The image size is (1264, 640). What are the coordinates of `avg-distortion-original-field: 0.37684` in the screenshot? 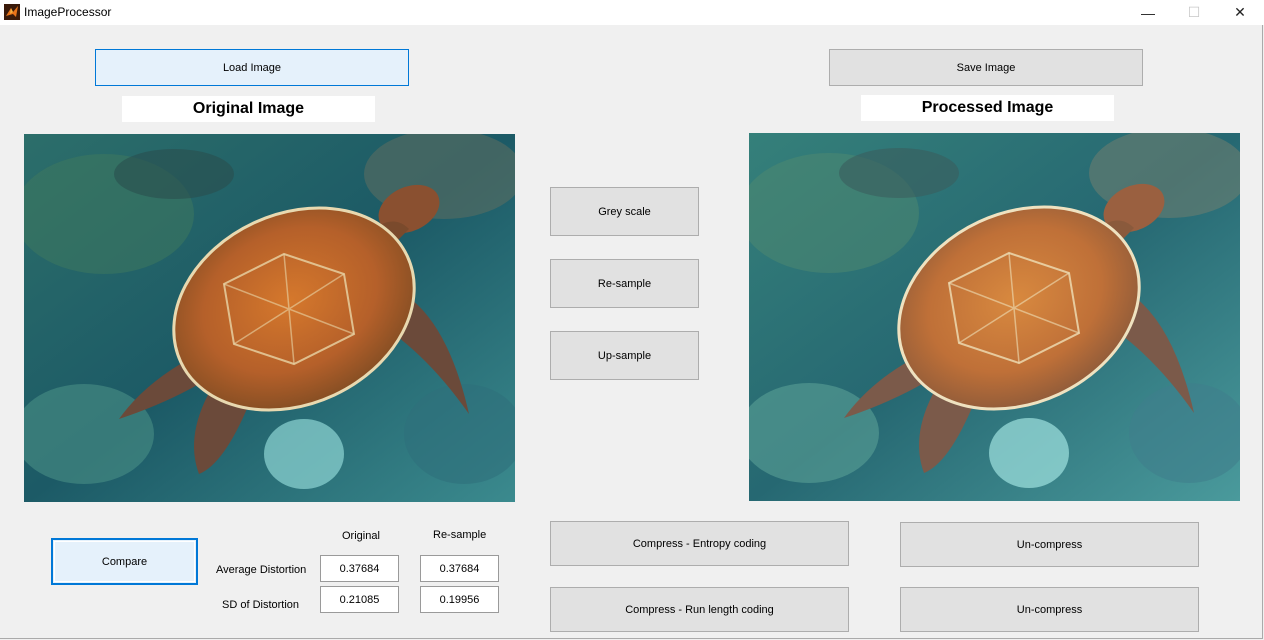 It's located at (359, 568).